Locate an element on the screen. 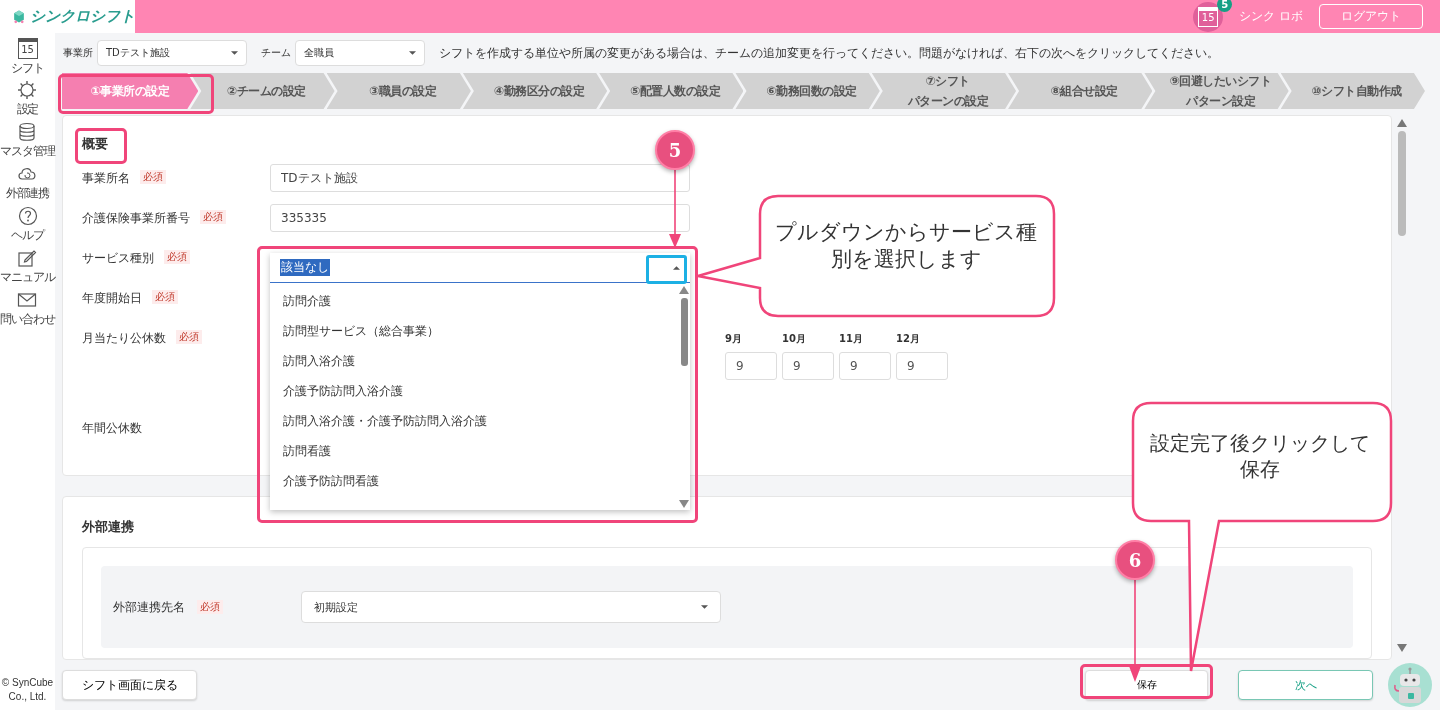  user-name: シンク ロボ is located at coordinates (1271, 16).